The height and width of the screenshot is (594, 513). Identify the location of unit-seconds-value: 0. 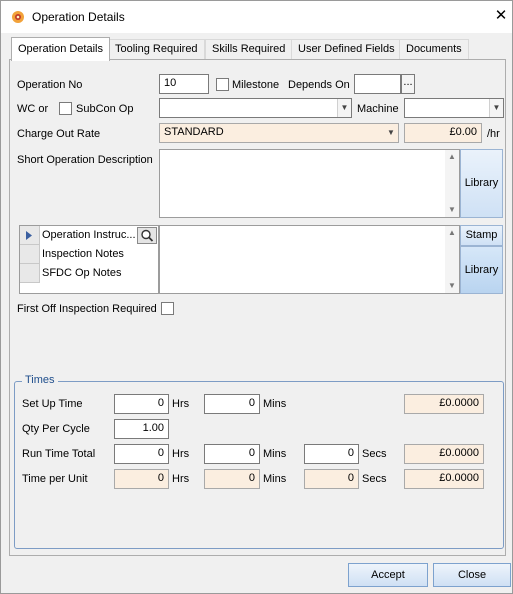
(331, 479).